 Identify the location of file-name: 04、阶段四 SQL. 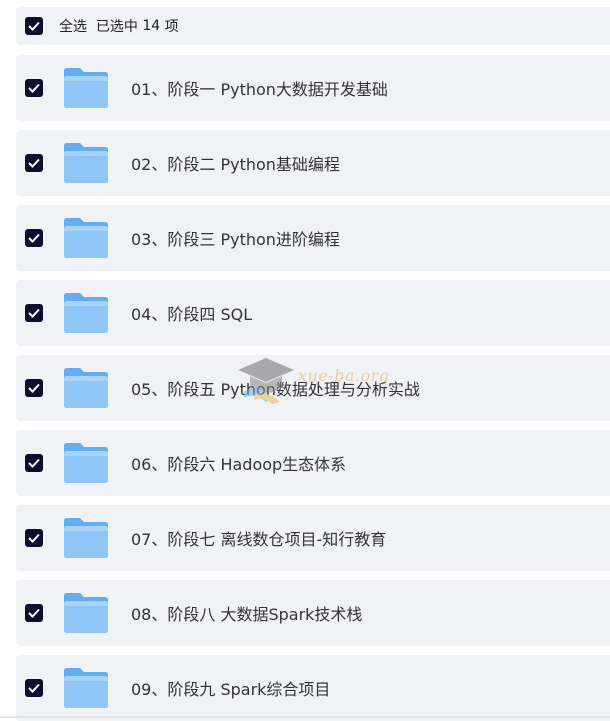
(192, 314).